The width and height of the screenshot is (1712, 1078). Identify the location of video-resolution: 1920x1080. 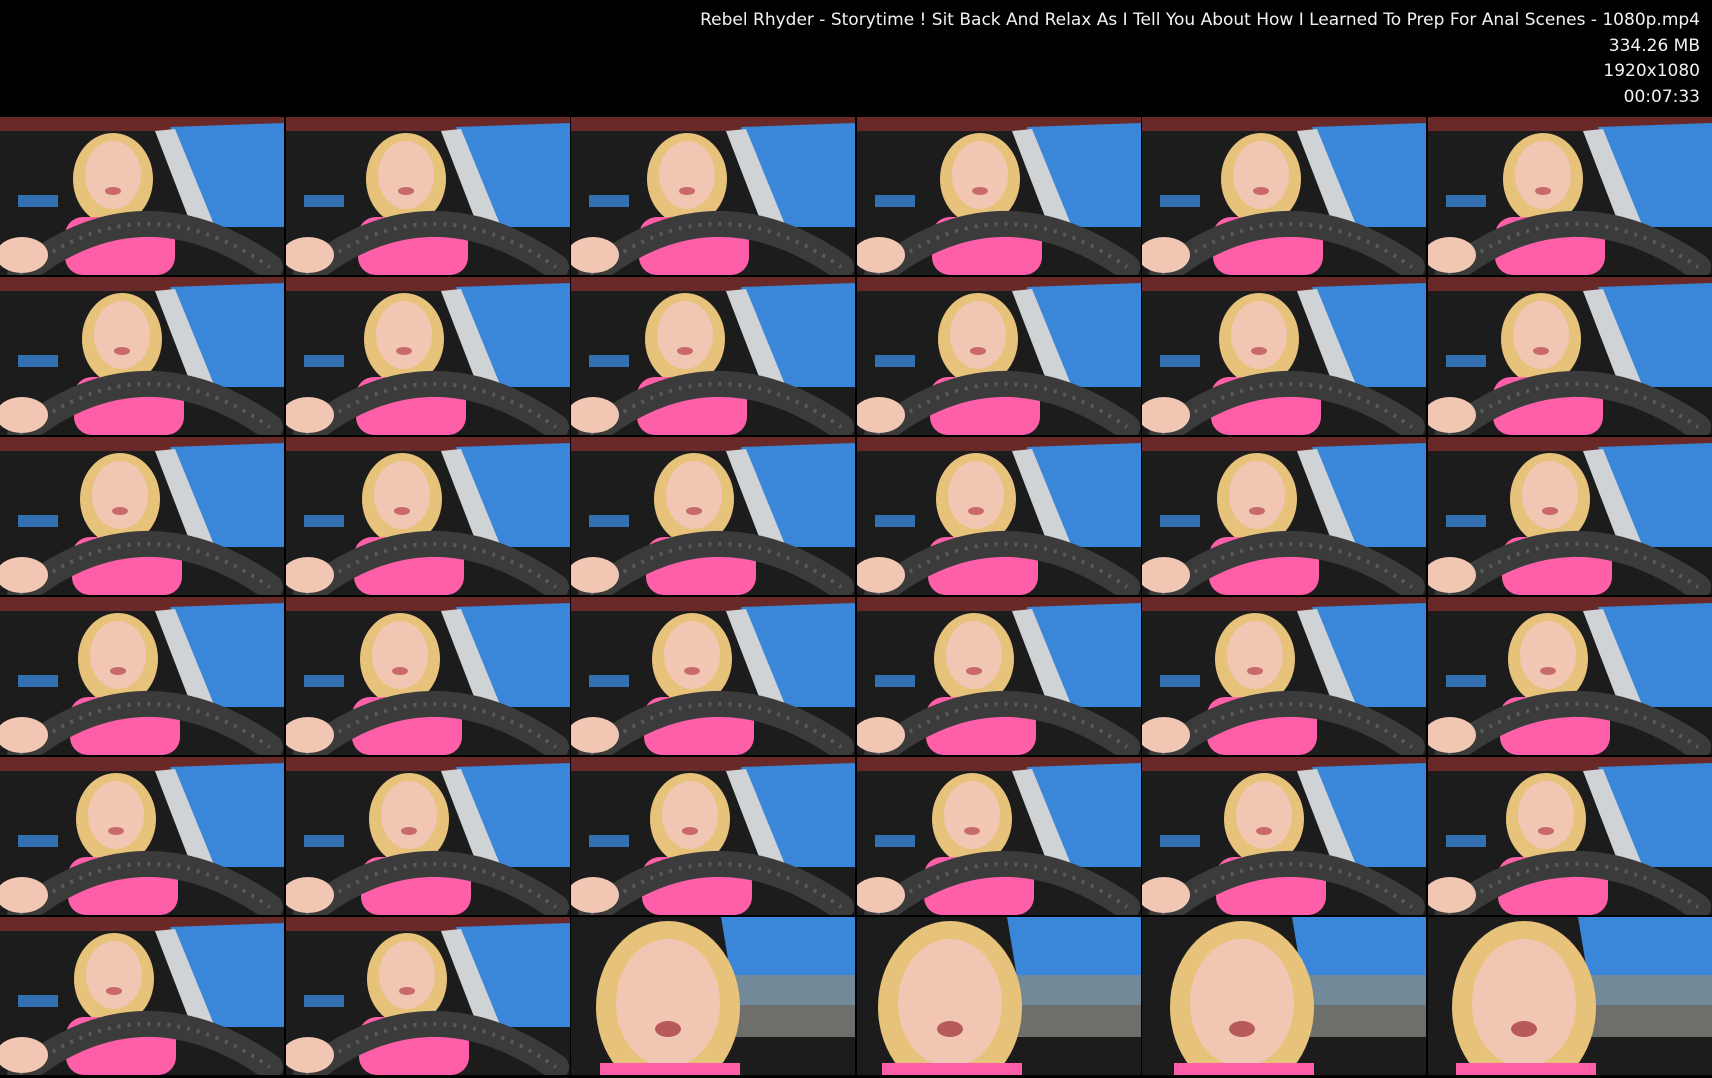
(1651, 71).